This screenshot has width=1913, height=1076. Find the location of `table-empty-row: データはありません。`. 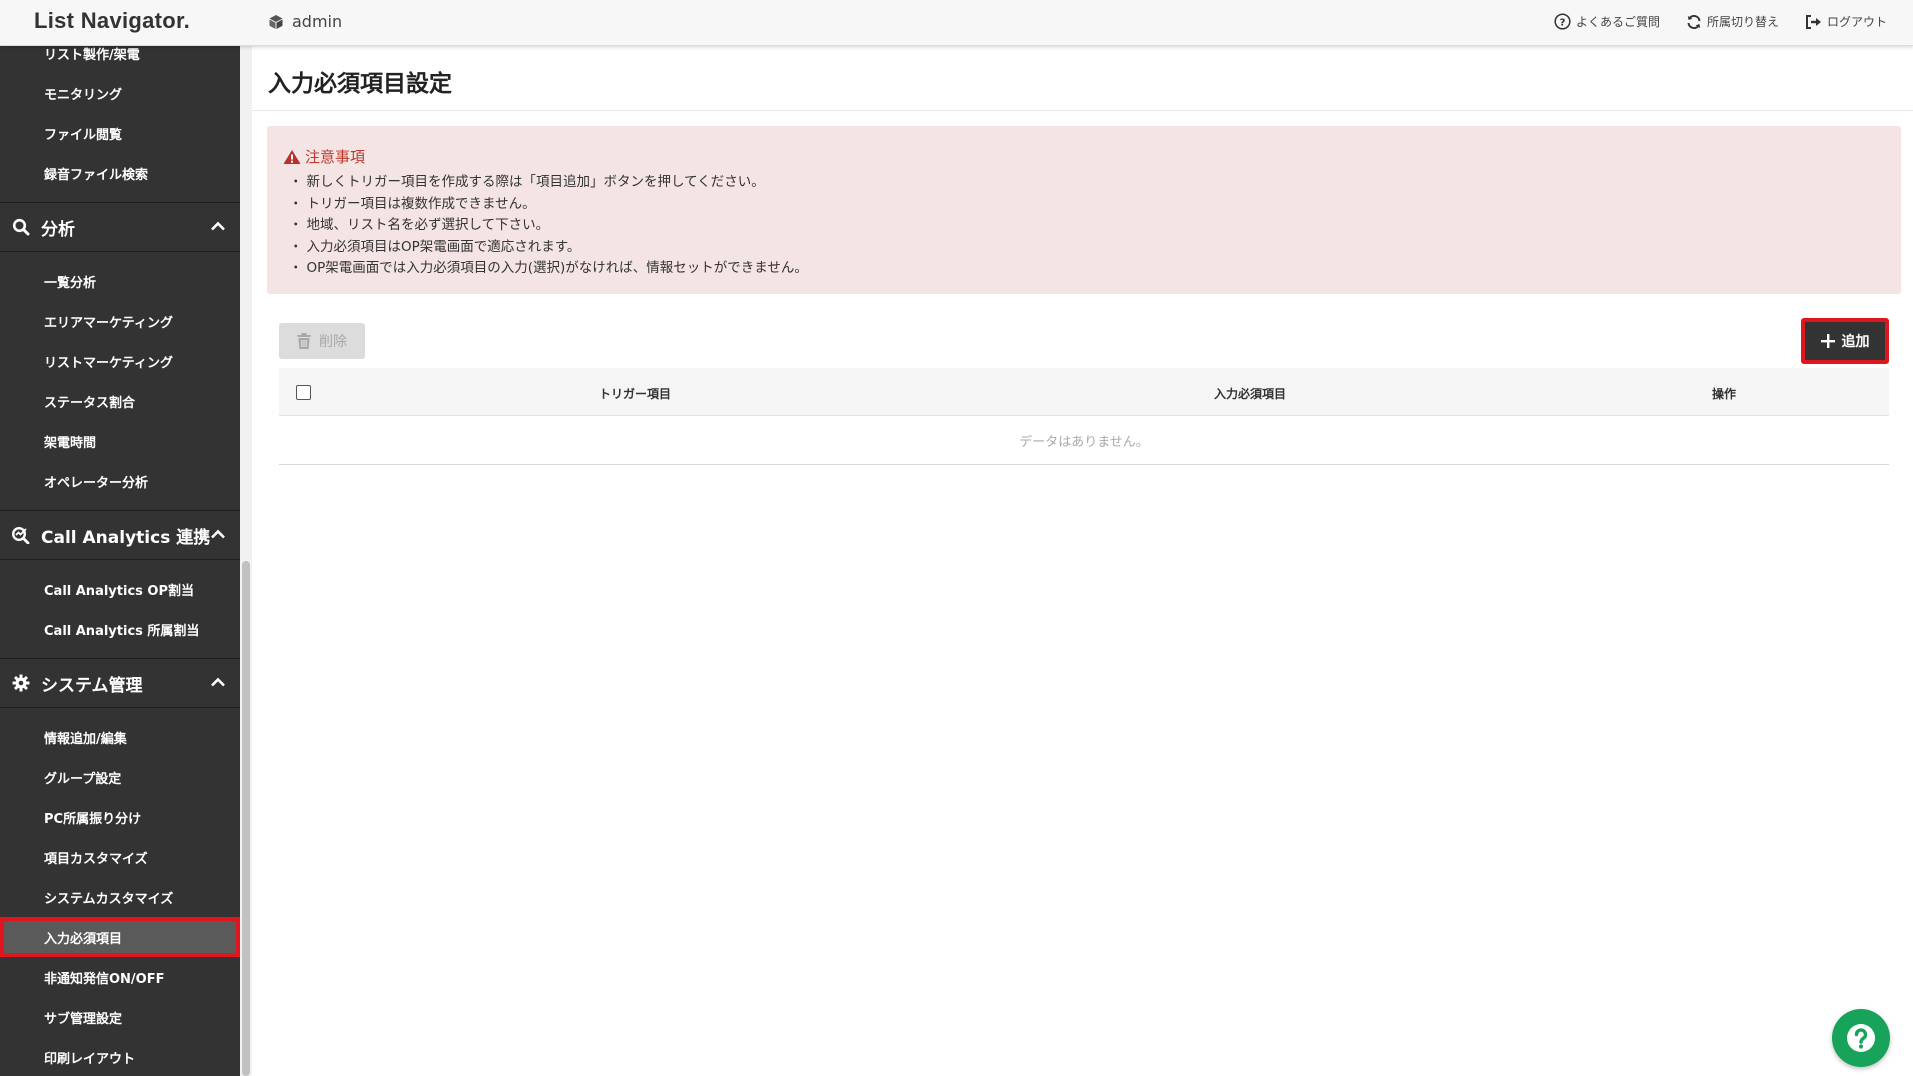

table-empty-row: データはありません。 is located at coordinates (1084, 440).